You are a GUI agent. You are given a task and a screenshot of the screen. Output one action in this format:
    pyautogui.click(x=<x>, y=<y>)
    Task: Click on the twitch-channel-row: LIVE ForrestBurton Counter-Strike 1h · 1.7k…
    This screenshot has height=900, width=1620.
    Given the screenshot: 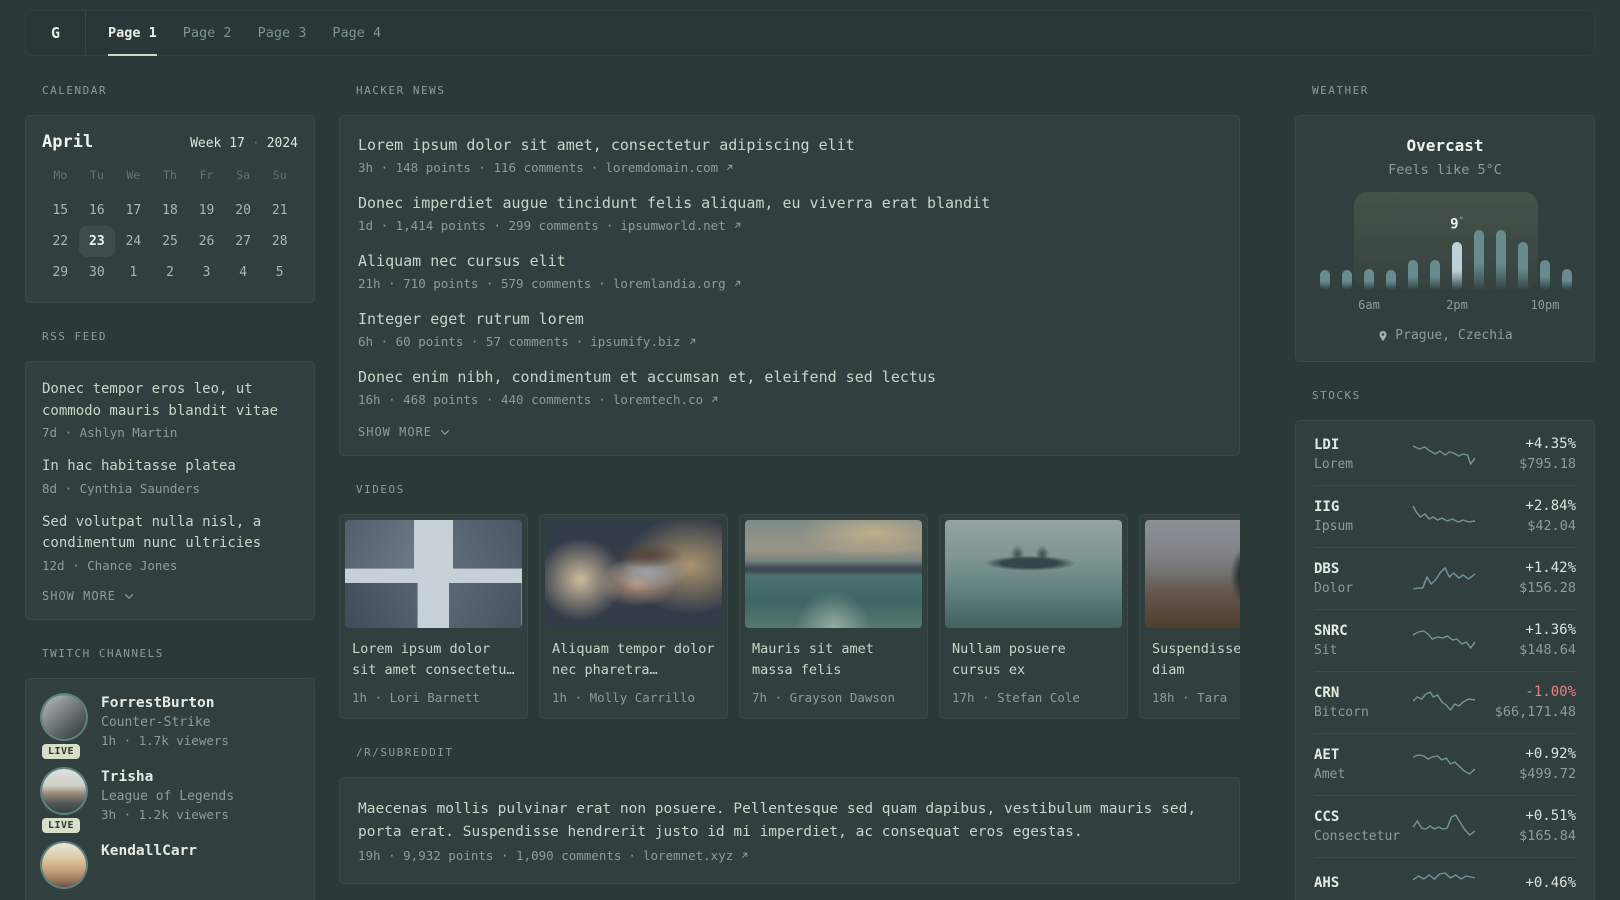 What is the action you would take?
    pyautogui.click(x=170, y=726)
    